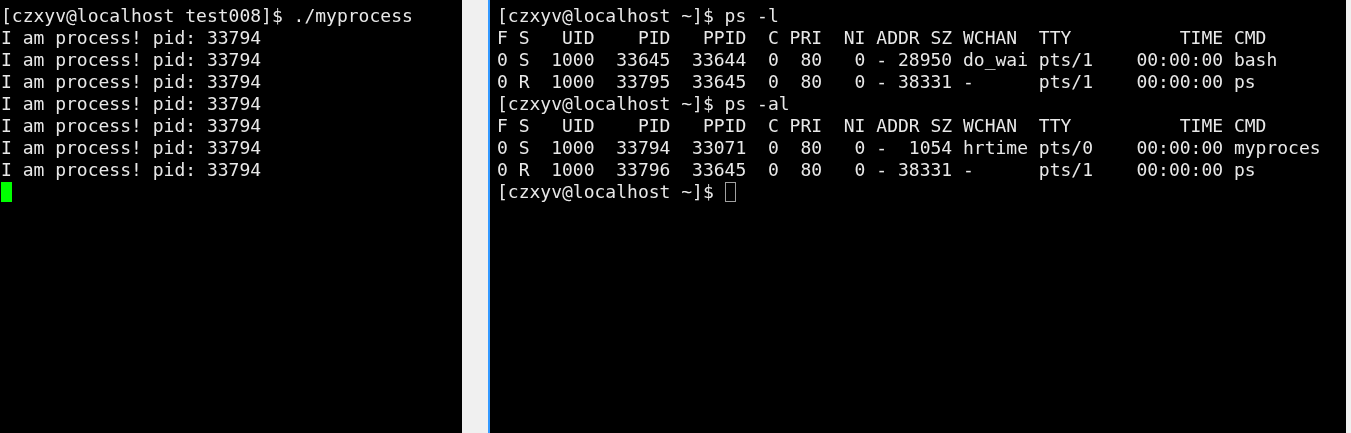  Describe the element at coordinates (606, 192) in the screenshot. I see `terminal-line: [czxyv@localhost ~]$` at that location.